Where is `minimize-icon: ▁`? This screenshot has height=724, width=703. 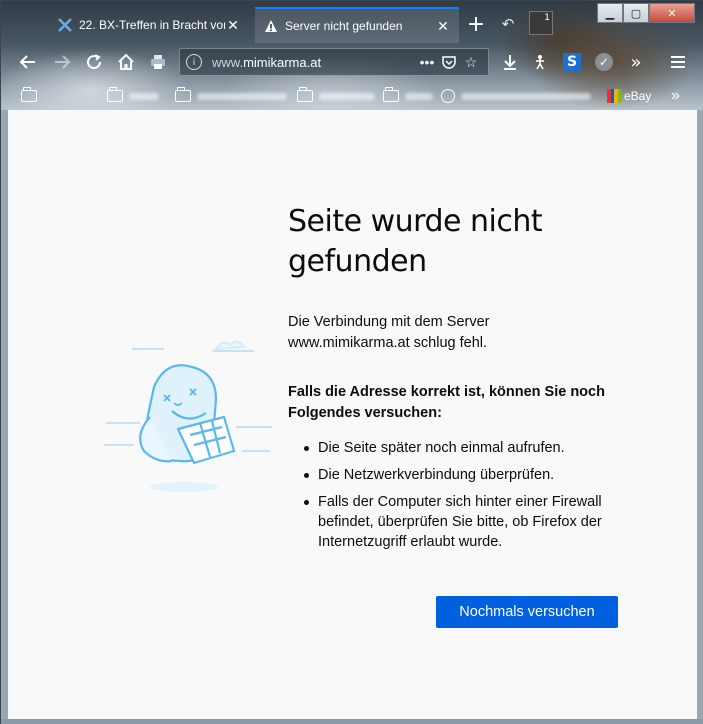
minimize-icon: ▁ is located at coordinates (610, 13).